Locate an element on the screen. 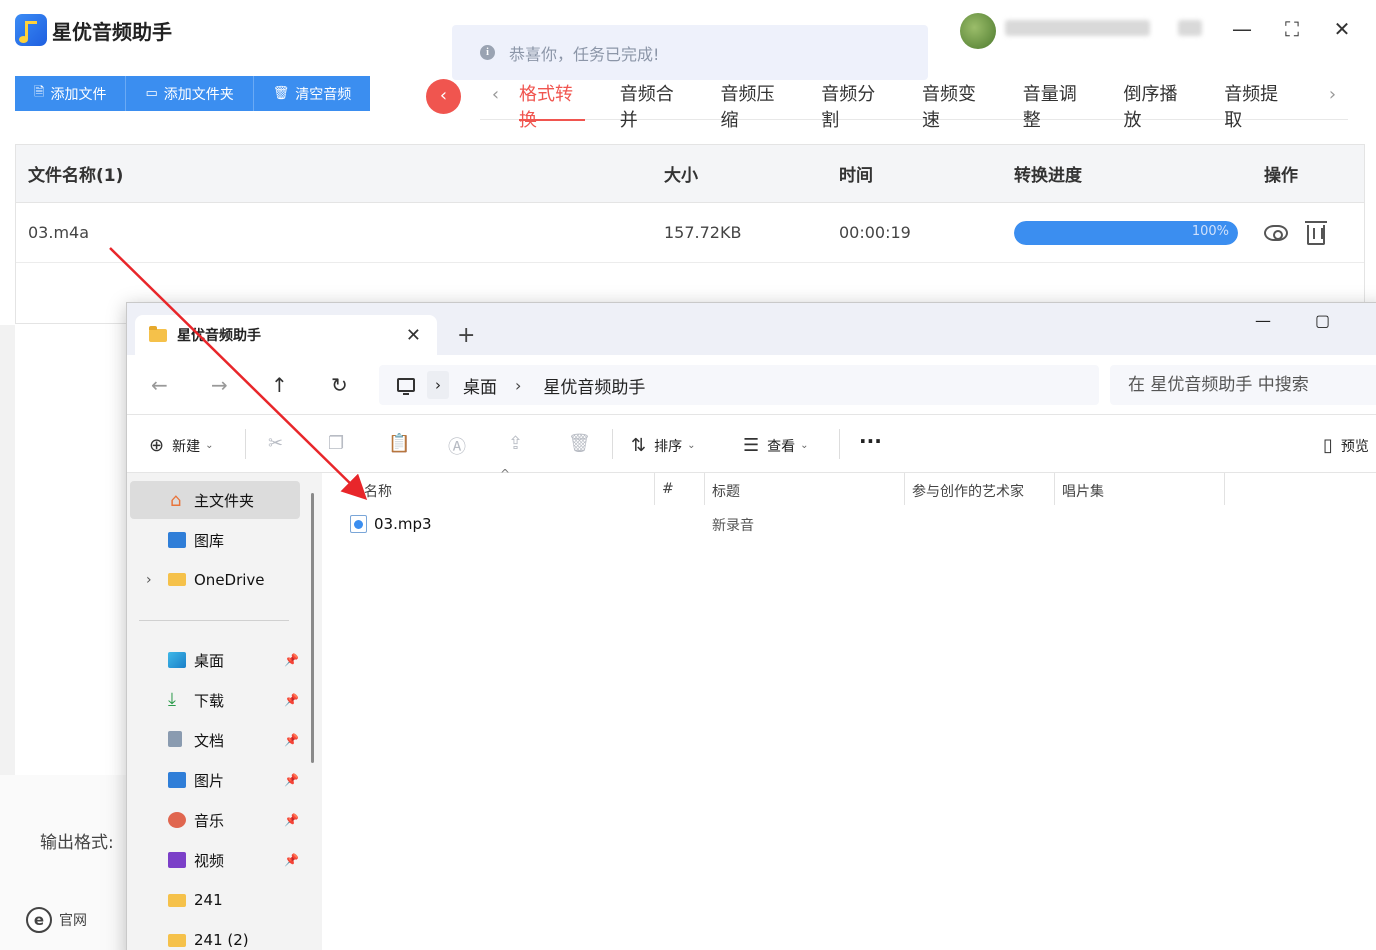  column-name: 名称 is located at coordinates (378, 491).